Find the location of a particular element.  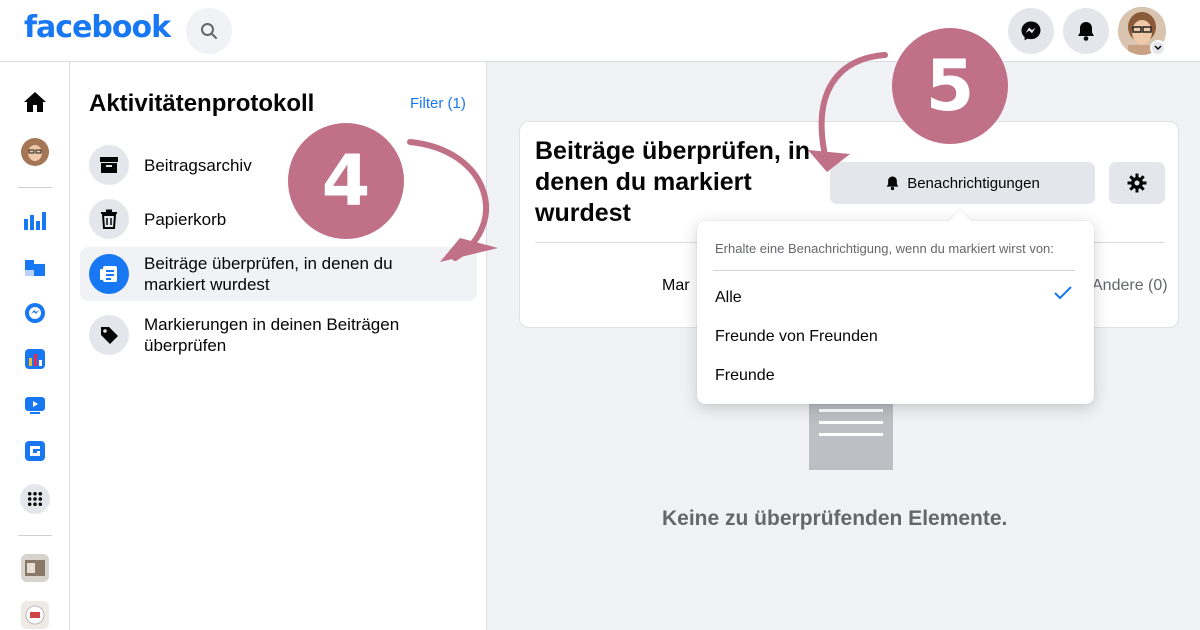

step-badge-4: 4 is located at coordinates (346, 181).